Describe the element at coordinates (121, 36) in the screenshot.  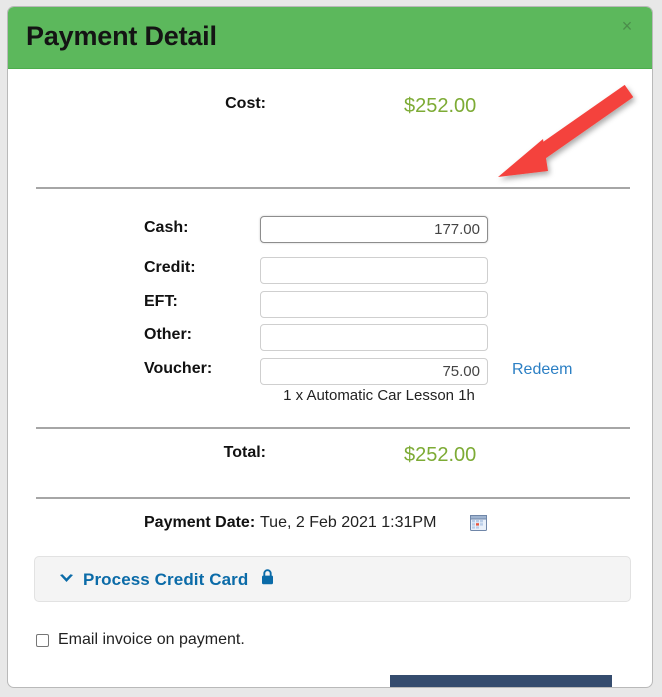
I see `page-title: Payment Detail` at that location.